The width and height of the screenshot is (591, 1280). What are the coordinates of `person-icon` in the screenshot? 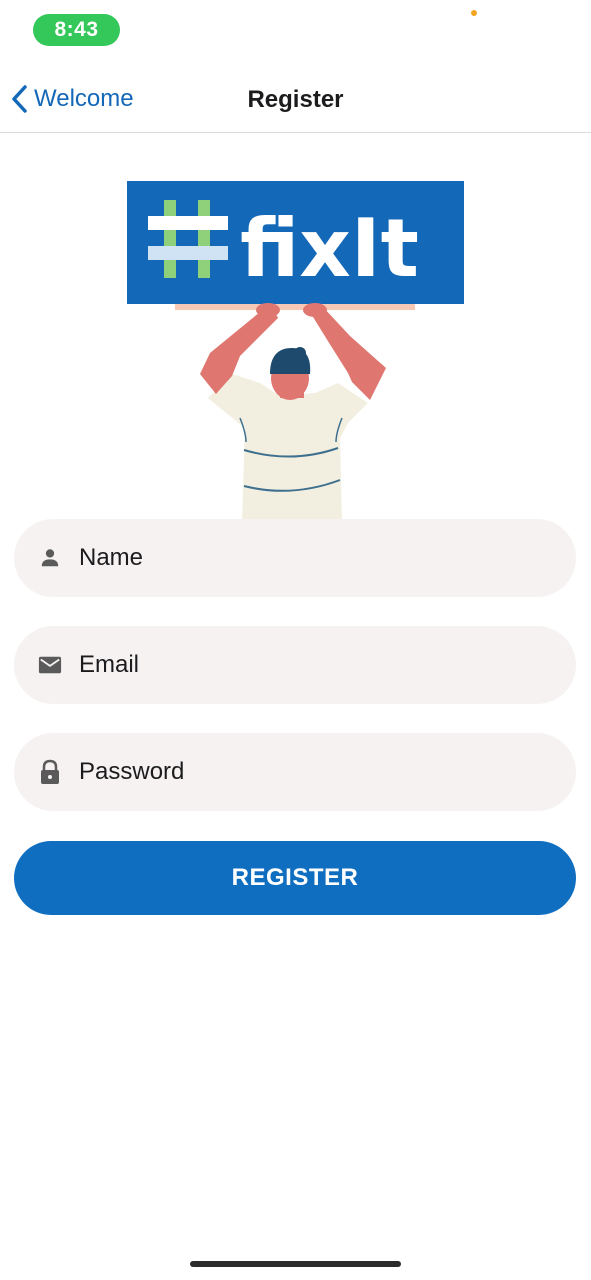 It's located at (50, 558).